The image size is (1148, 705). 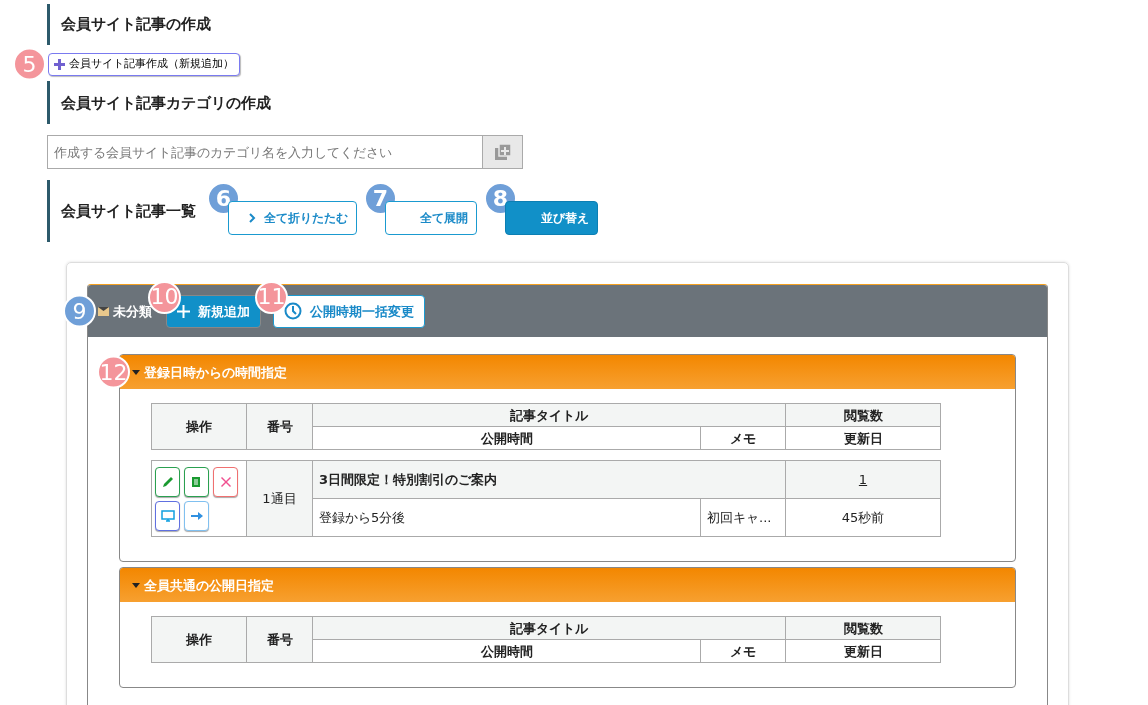 I want to click on edit-button, so click(x=167, y=481).